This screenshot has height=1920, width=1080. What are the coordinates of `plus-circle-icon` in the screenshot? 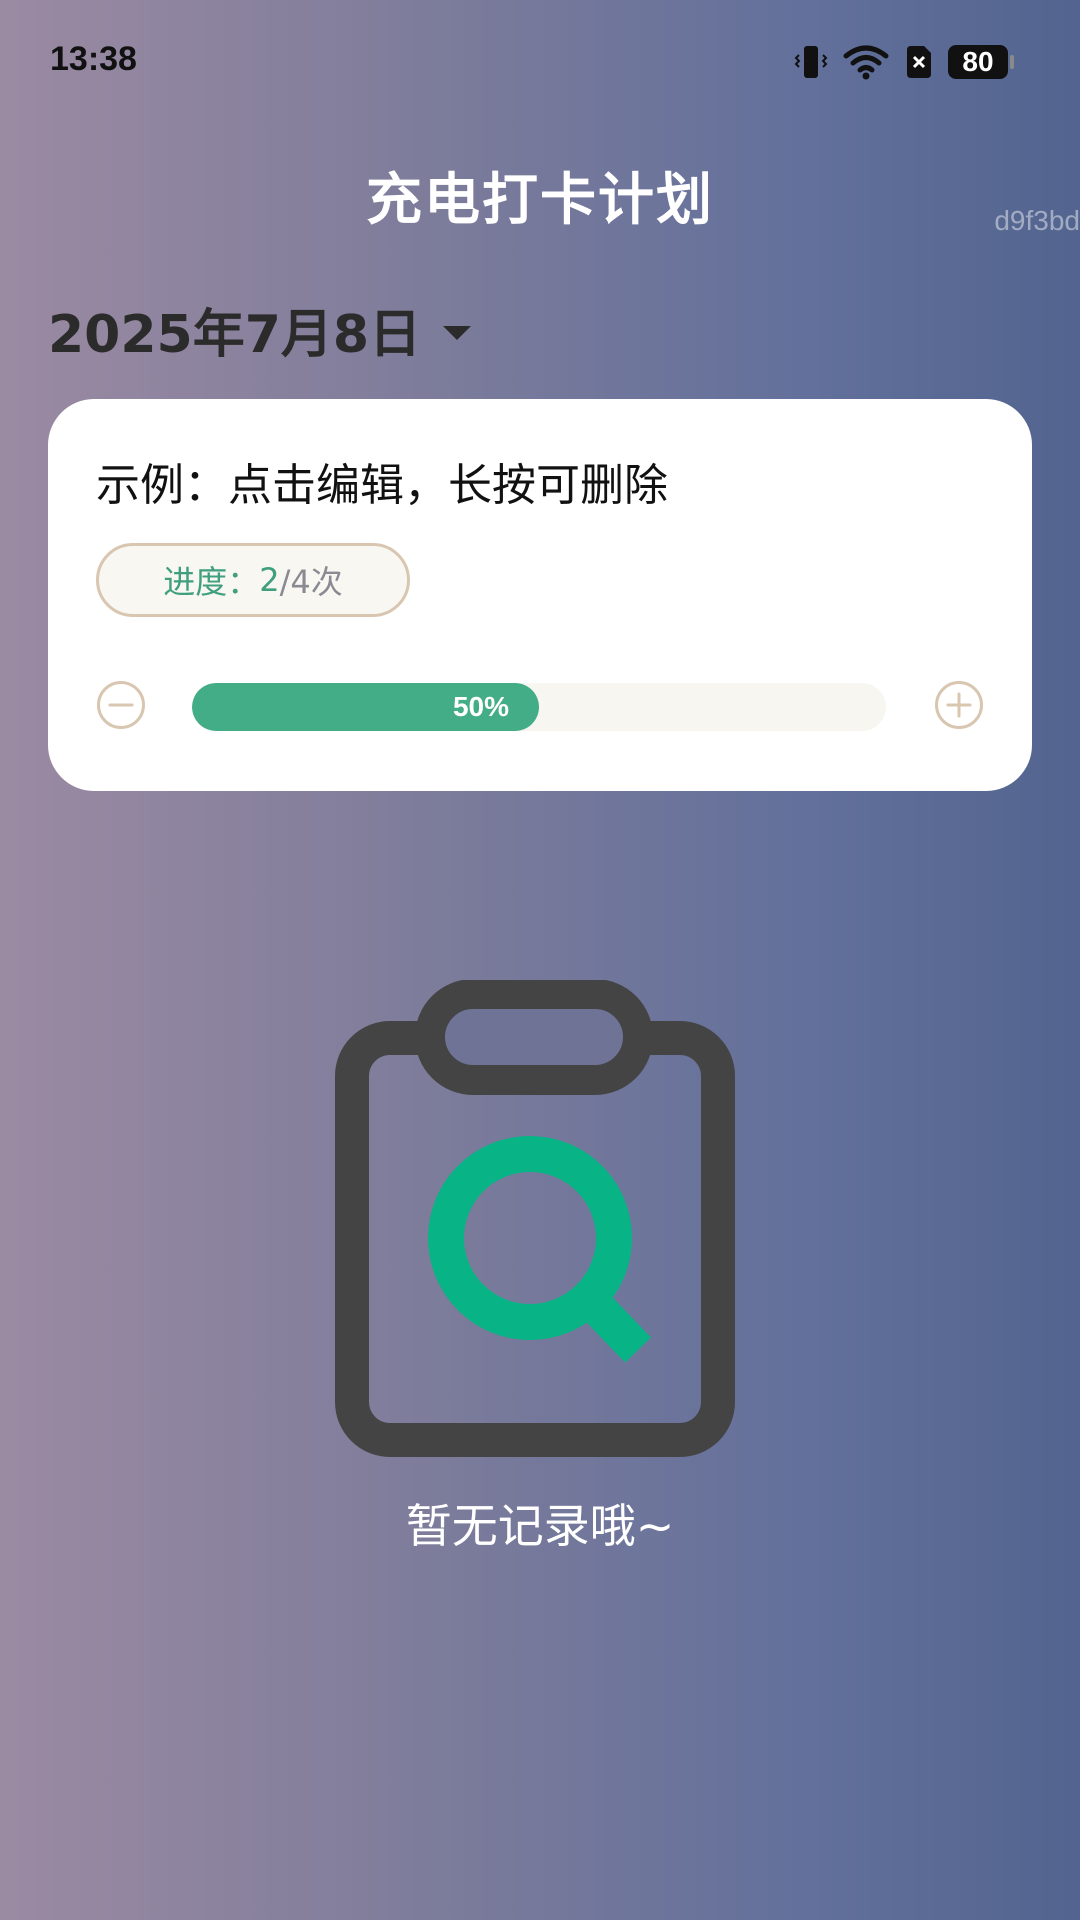 It's located at (959, 705).